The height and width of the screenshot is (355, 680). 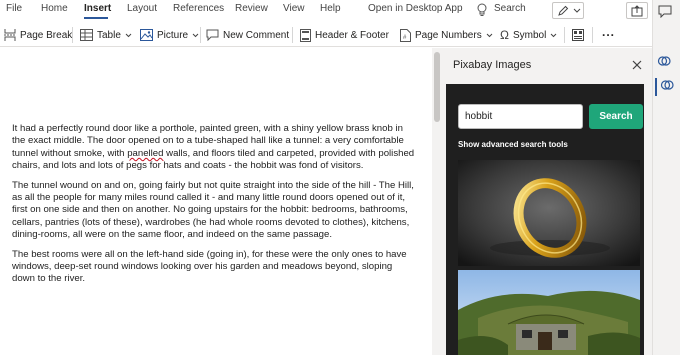 I want to click on hobbit-house-image, so click(x=549, y=312).